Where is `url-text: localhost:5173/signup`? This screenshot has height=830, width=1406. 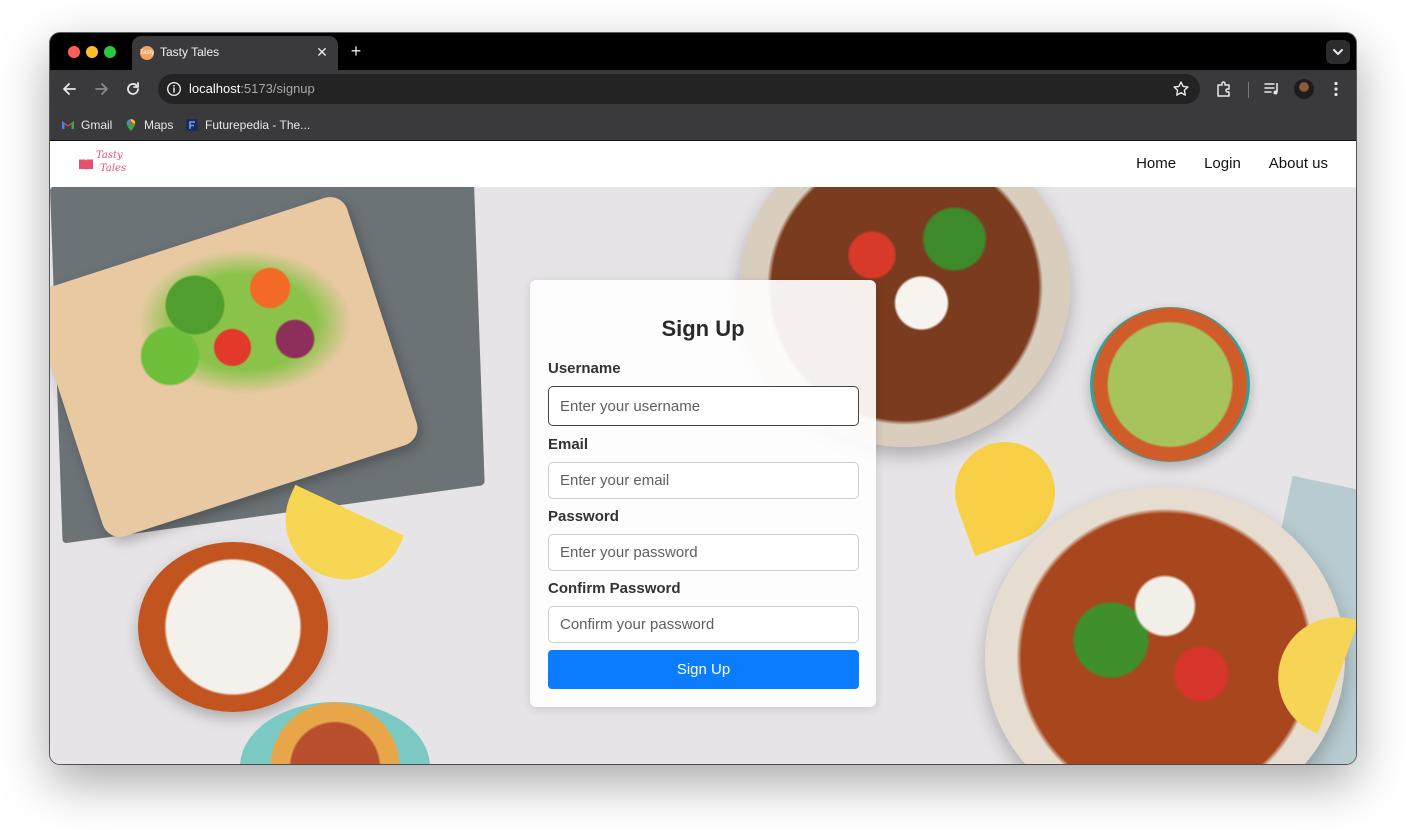
url-text: localhost:5173/signup is located at coordinates (252, 88).